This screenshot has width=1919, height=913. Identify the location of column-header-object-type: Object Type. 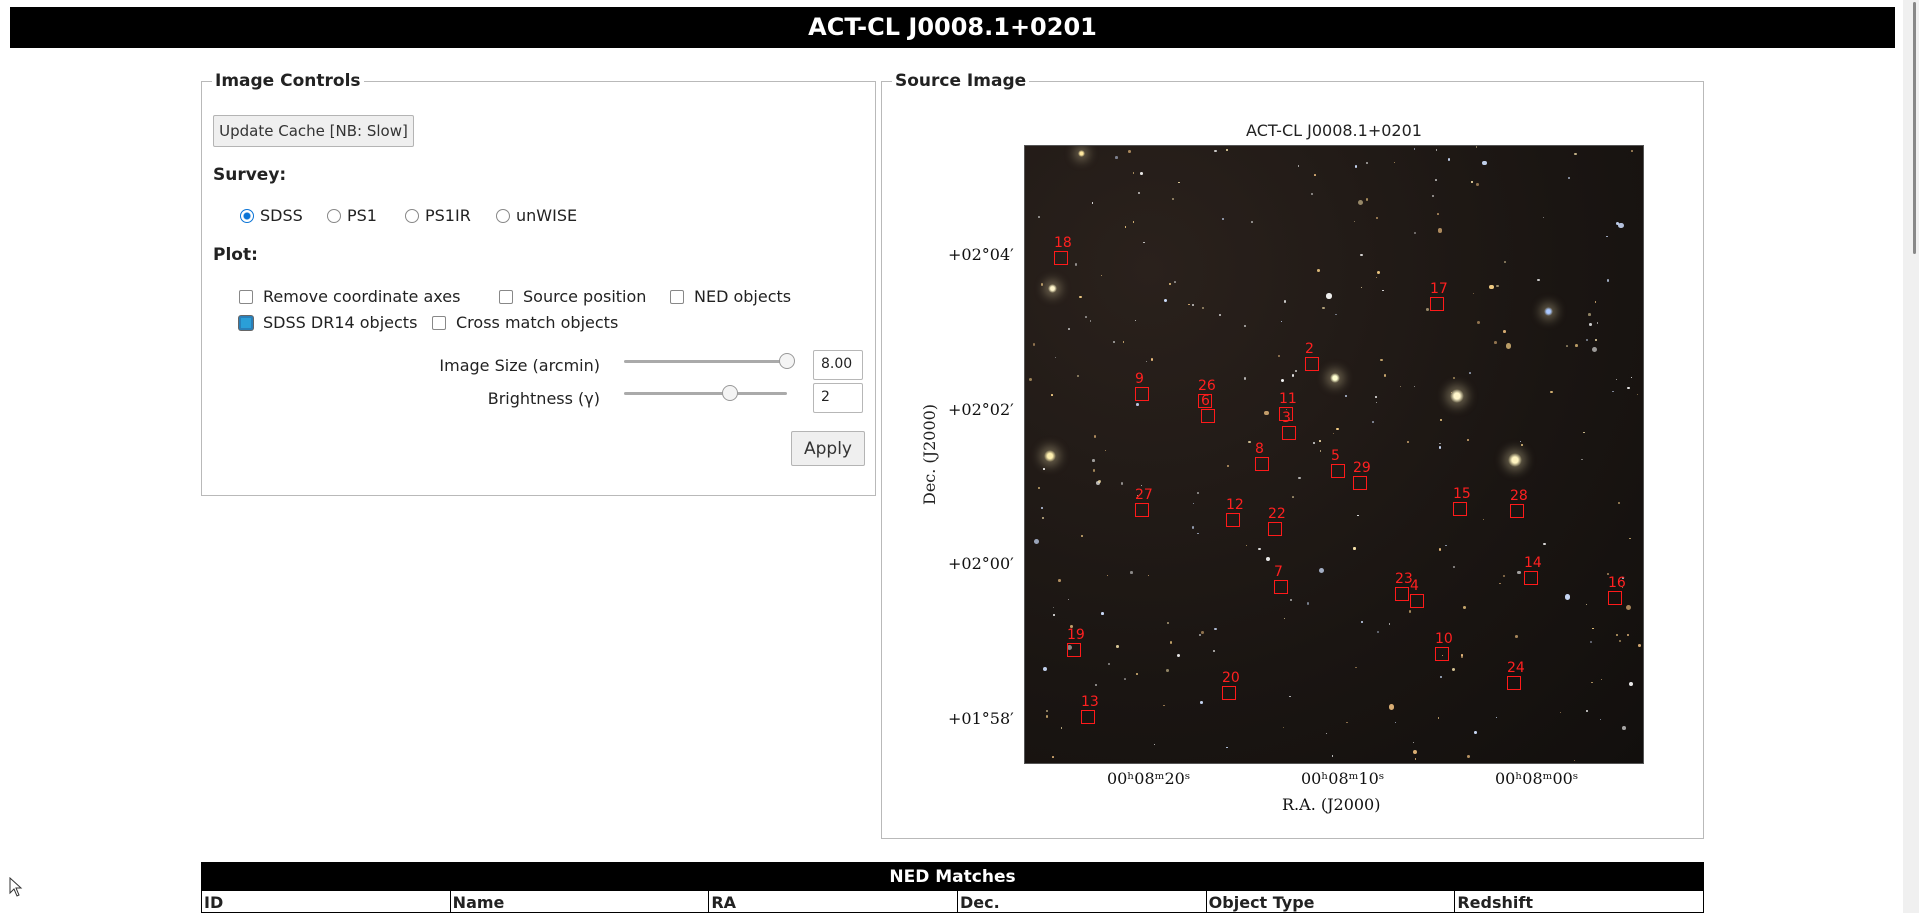
(1331, 901).